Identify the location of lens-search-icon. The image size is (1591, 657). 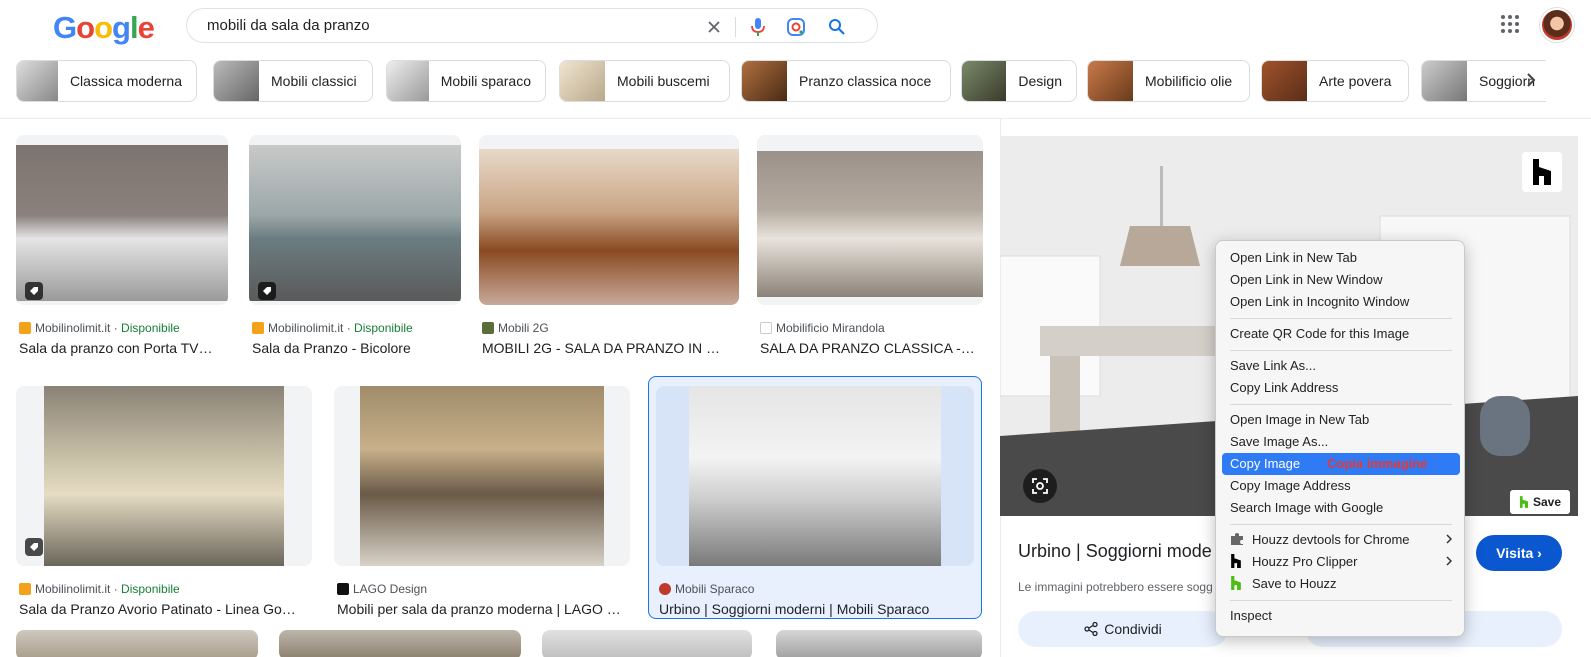
(1040, 486).